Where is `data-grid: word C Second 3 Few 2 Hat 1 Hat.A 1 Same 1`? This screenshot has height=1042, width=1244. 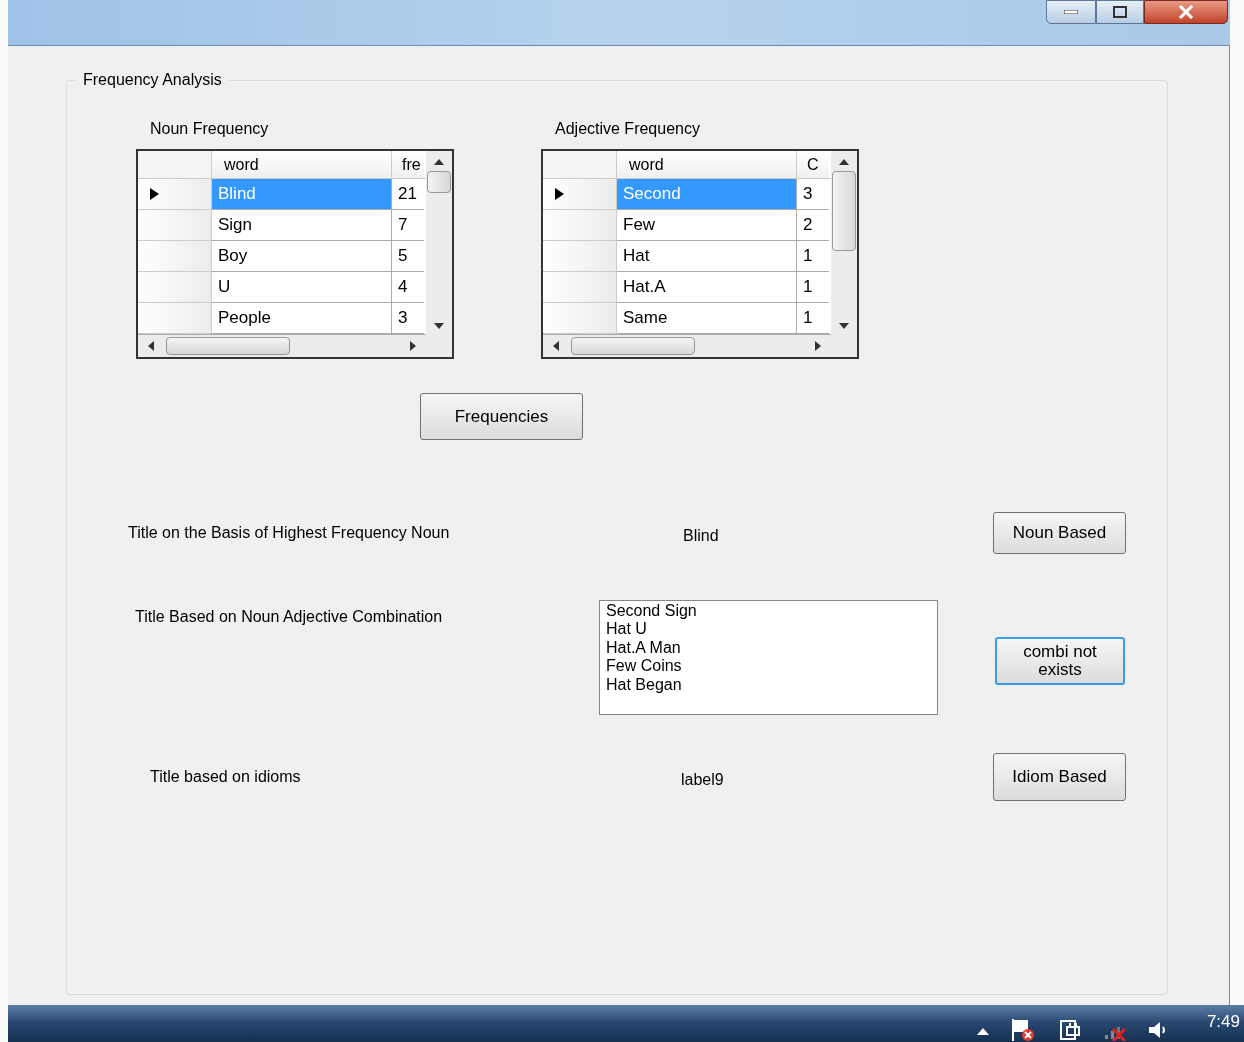
data-grid: word C Second 3 Few 2 Hat 1 Hat.A 1 Same 1 is located at coordinates (700, 254).